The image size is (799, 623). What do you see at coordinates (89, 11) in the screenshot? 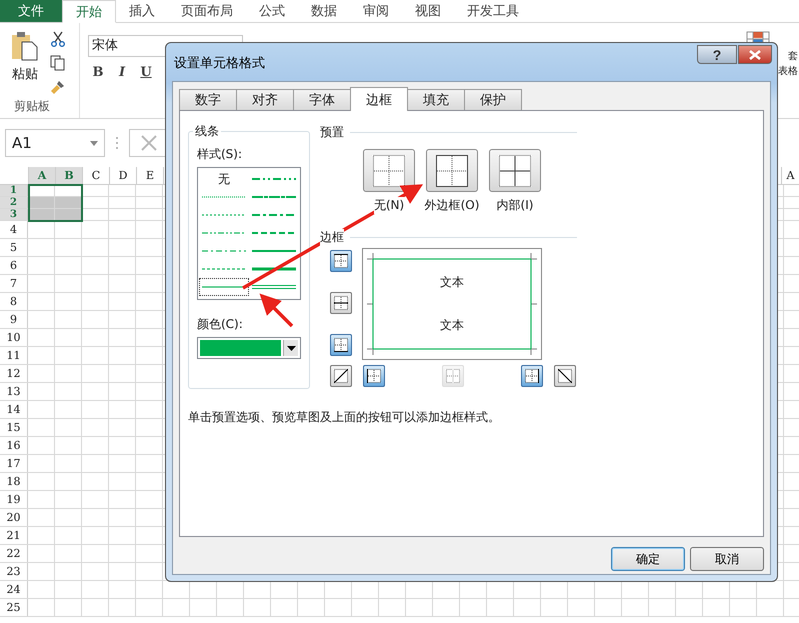
I see `ribbon-tab: 开始` at bounding box center [89, 11].